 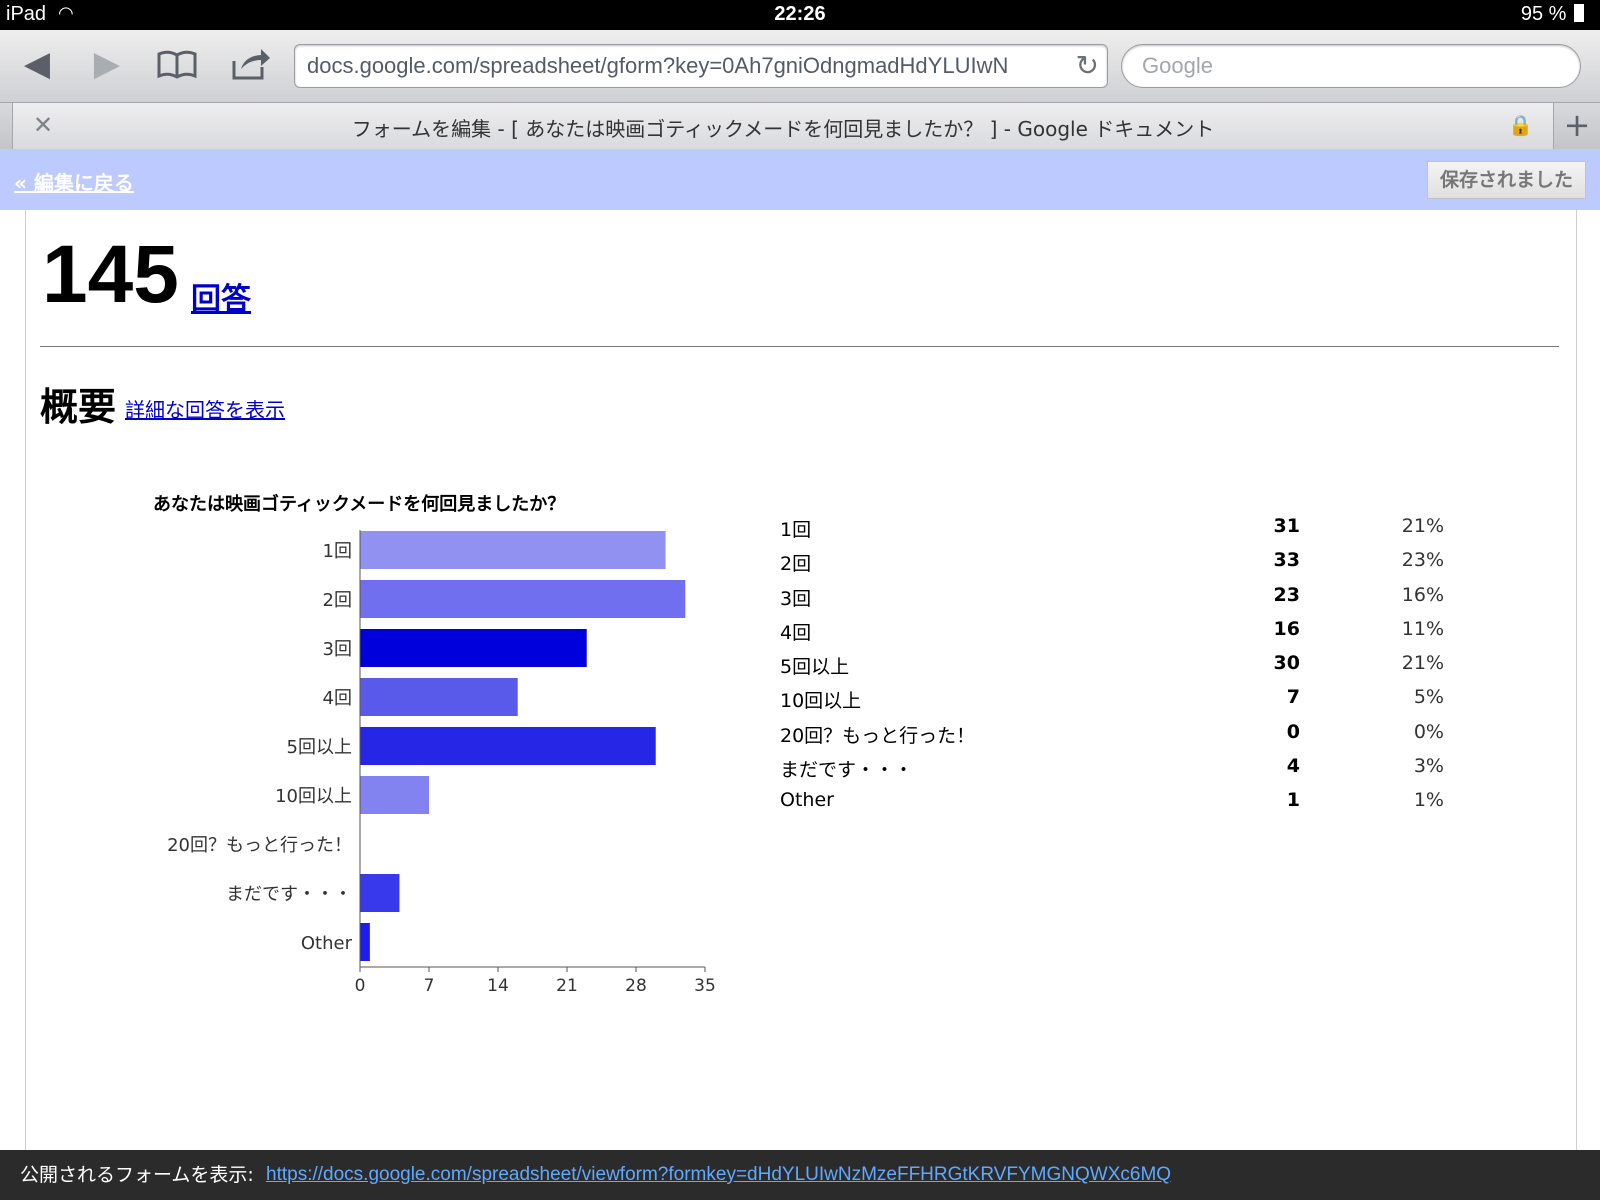 What do you see at coordinates (815, 667) in the screenshot?
I see `row-label: 5回以上` at bounding box center [815, 667].